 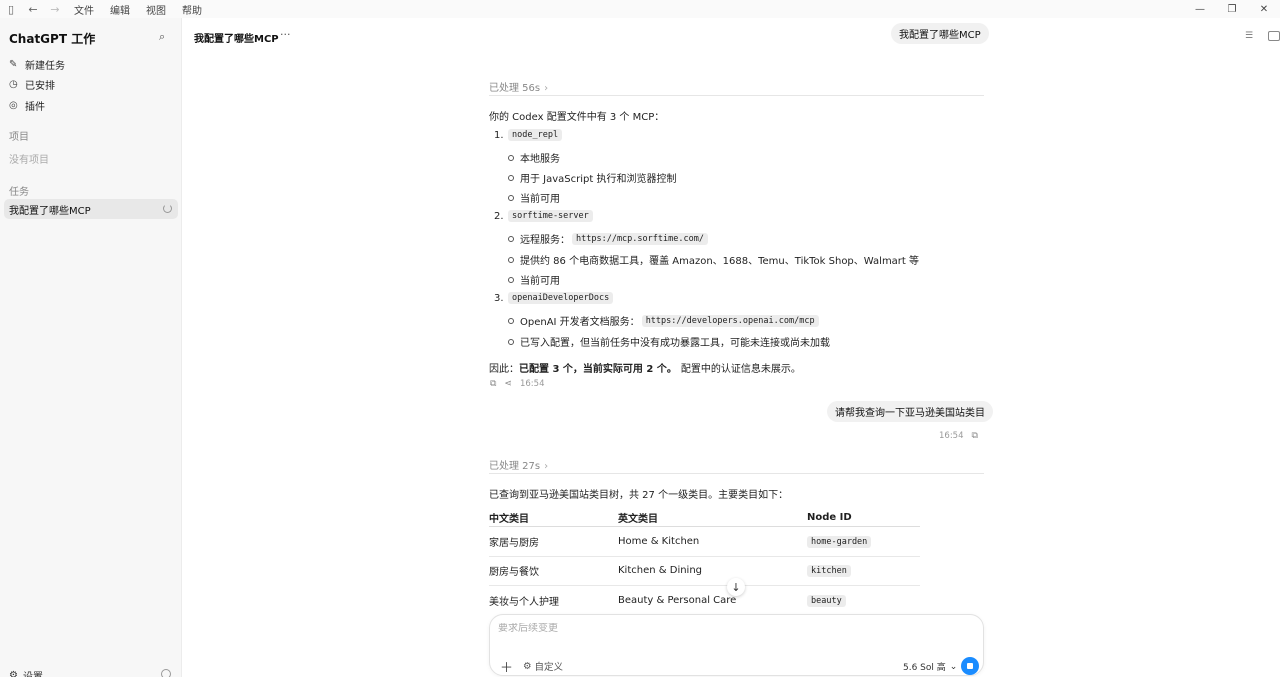 I want to click on table-cell: Home & Kitchen, so click(x=659, y=541).